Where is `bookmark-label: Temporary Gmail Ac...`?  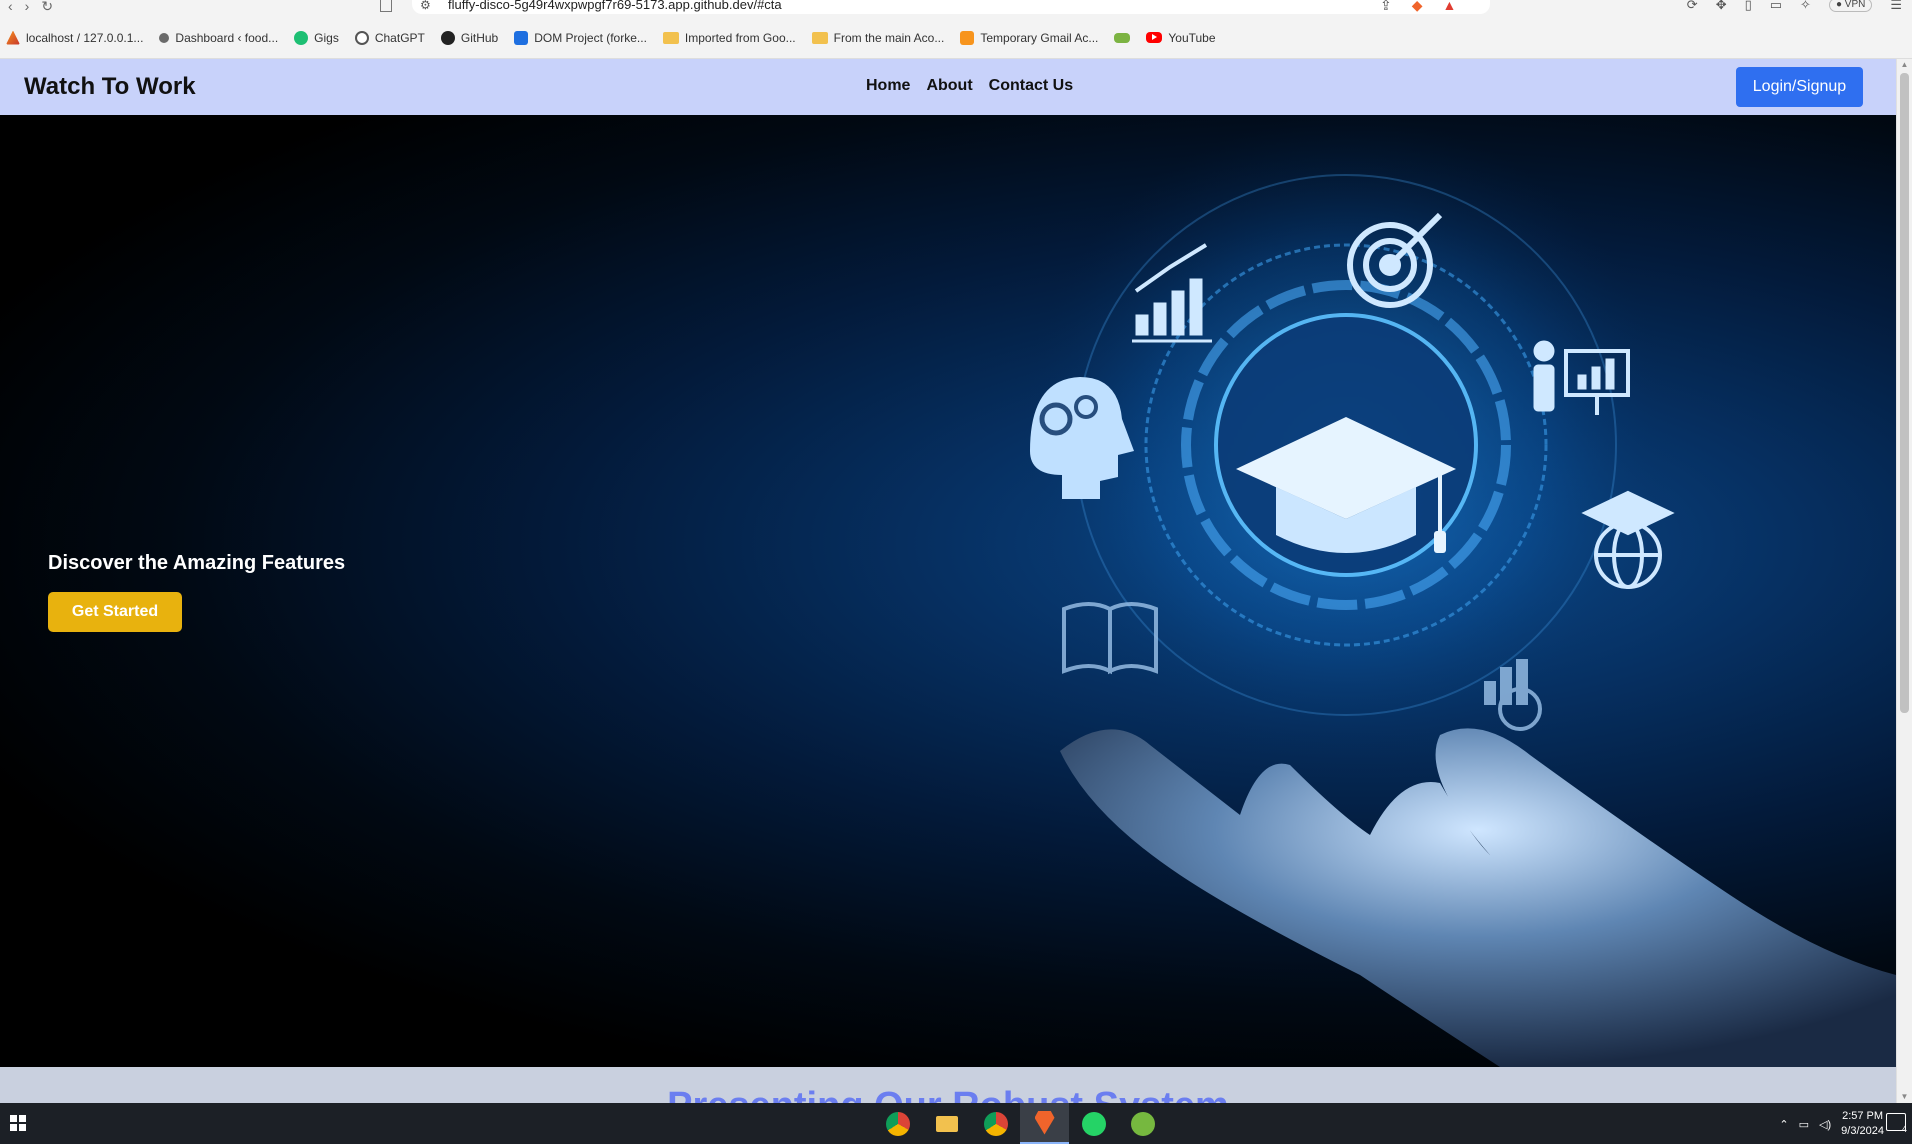
bookmark-label: Temporary Gmail Ac... is located at coordinates (1039, 37).